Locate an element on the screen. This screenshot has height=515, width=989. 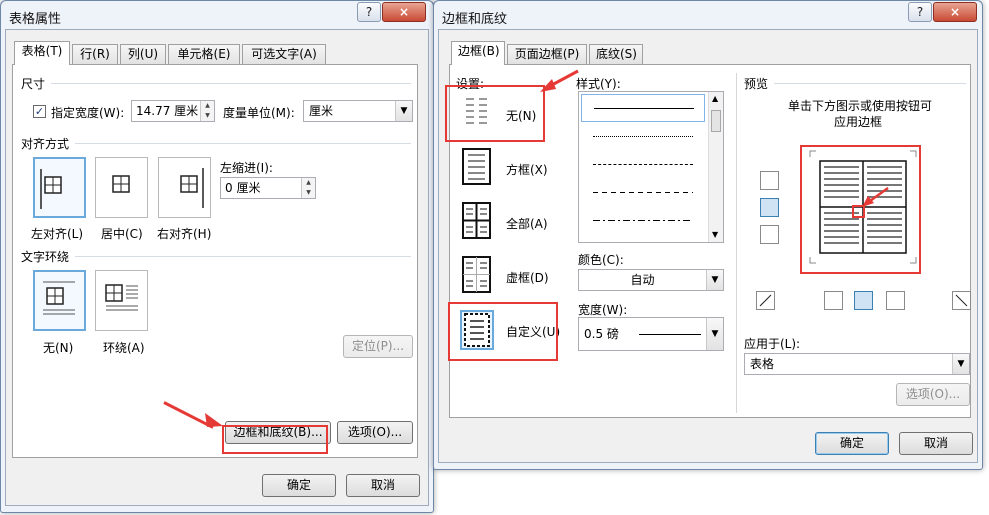
unit-label: 度量单位(M): is located at coordinates (259, 113).